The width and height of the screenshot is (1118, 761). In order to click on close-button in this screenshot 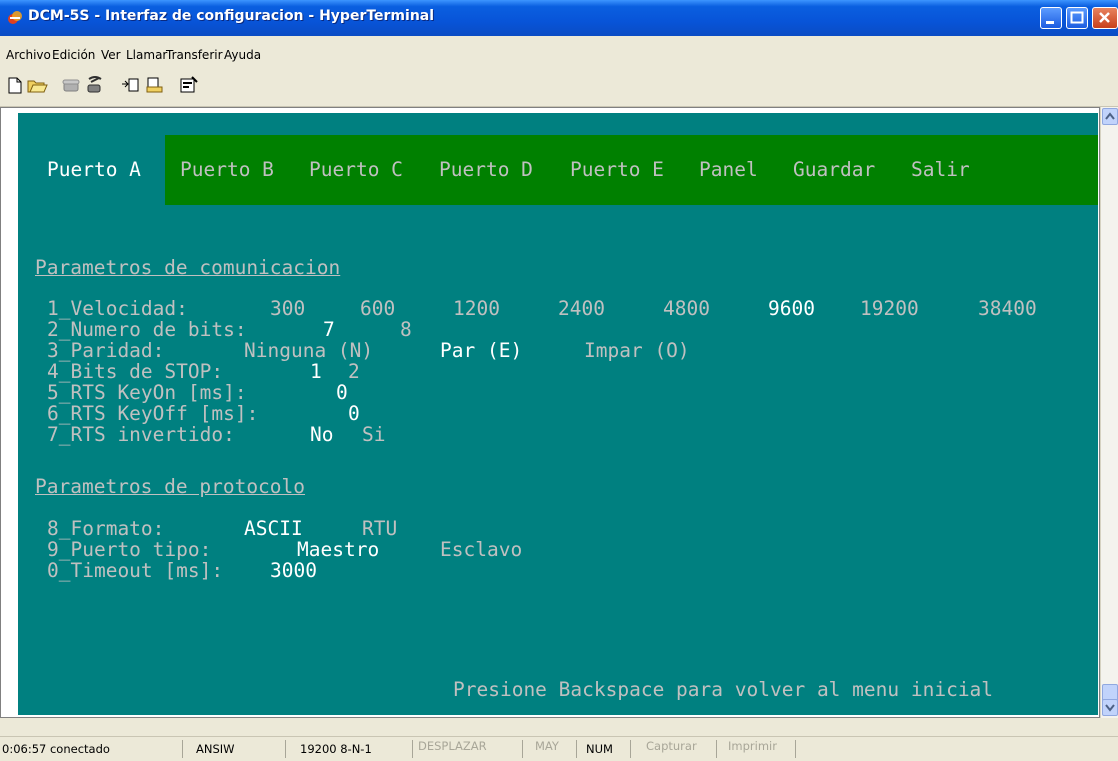, I will do `click(1105, 18)`.